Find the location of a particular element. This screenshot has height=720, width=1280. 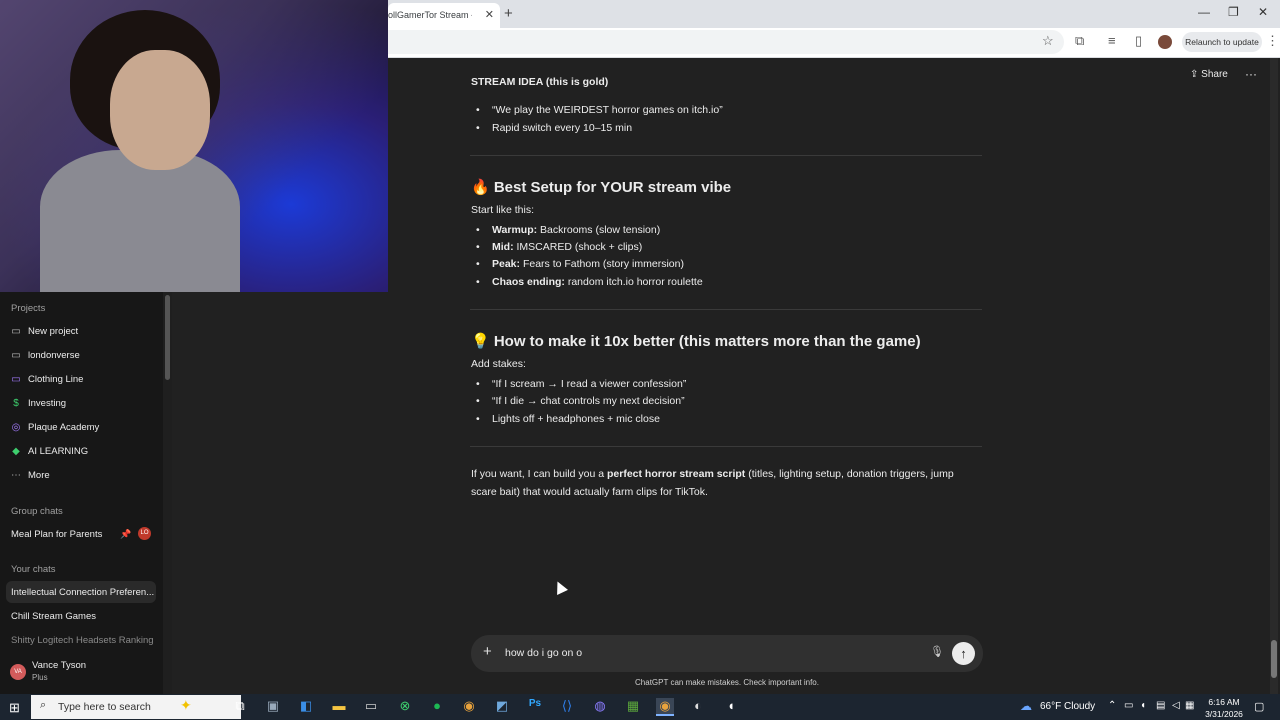

sidebar-scrollbar-thumb is located at coordinates (167, 337).